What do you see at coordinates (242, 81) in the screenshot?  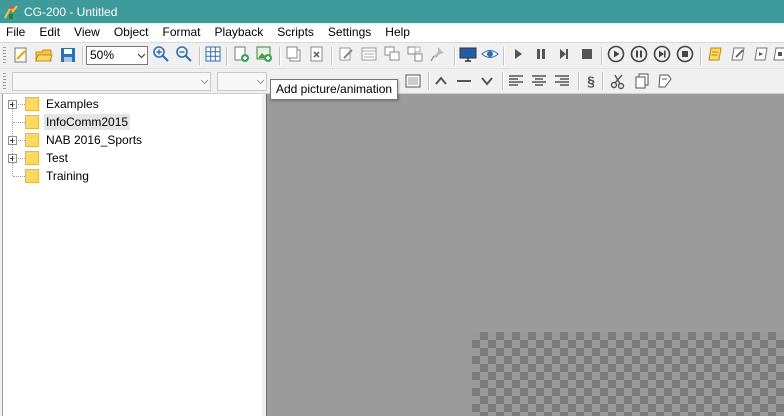 I see `font-size-select` at bounding box center [242, 81].